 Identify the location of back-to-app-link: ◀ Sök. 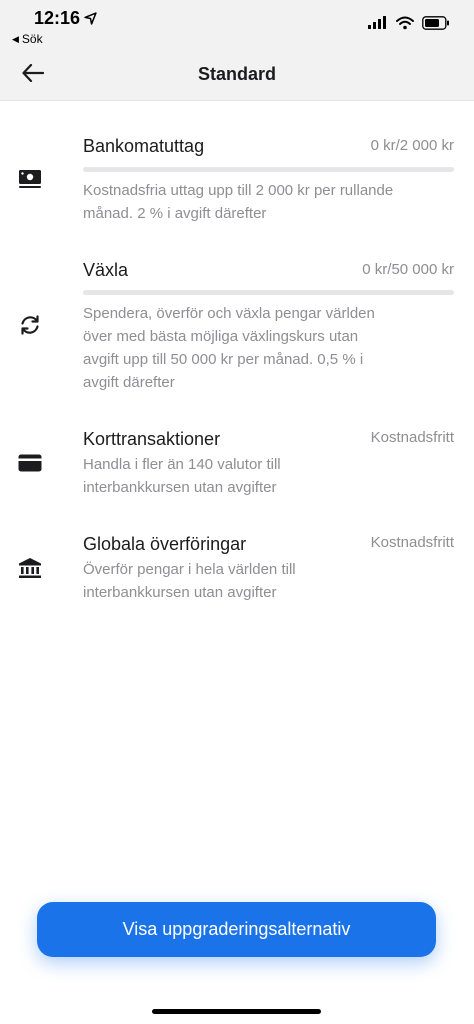
(27, 39).